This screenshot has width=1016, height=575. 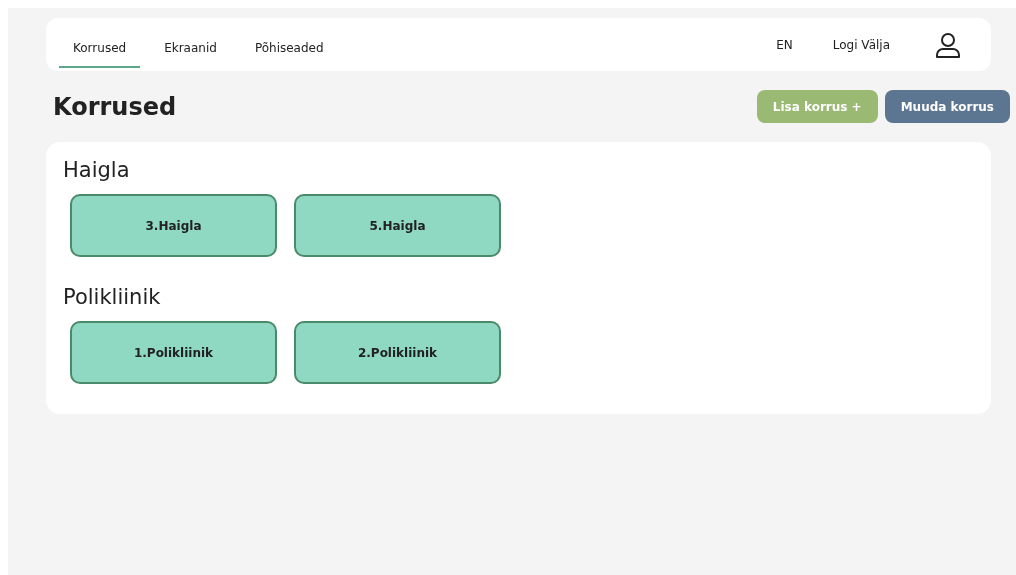 I want to click on floor-tile: 5.Haigla, so click(x=397, y=225).